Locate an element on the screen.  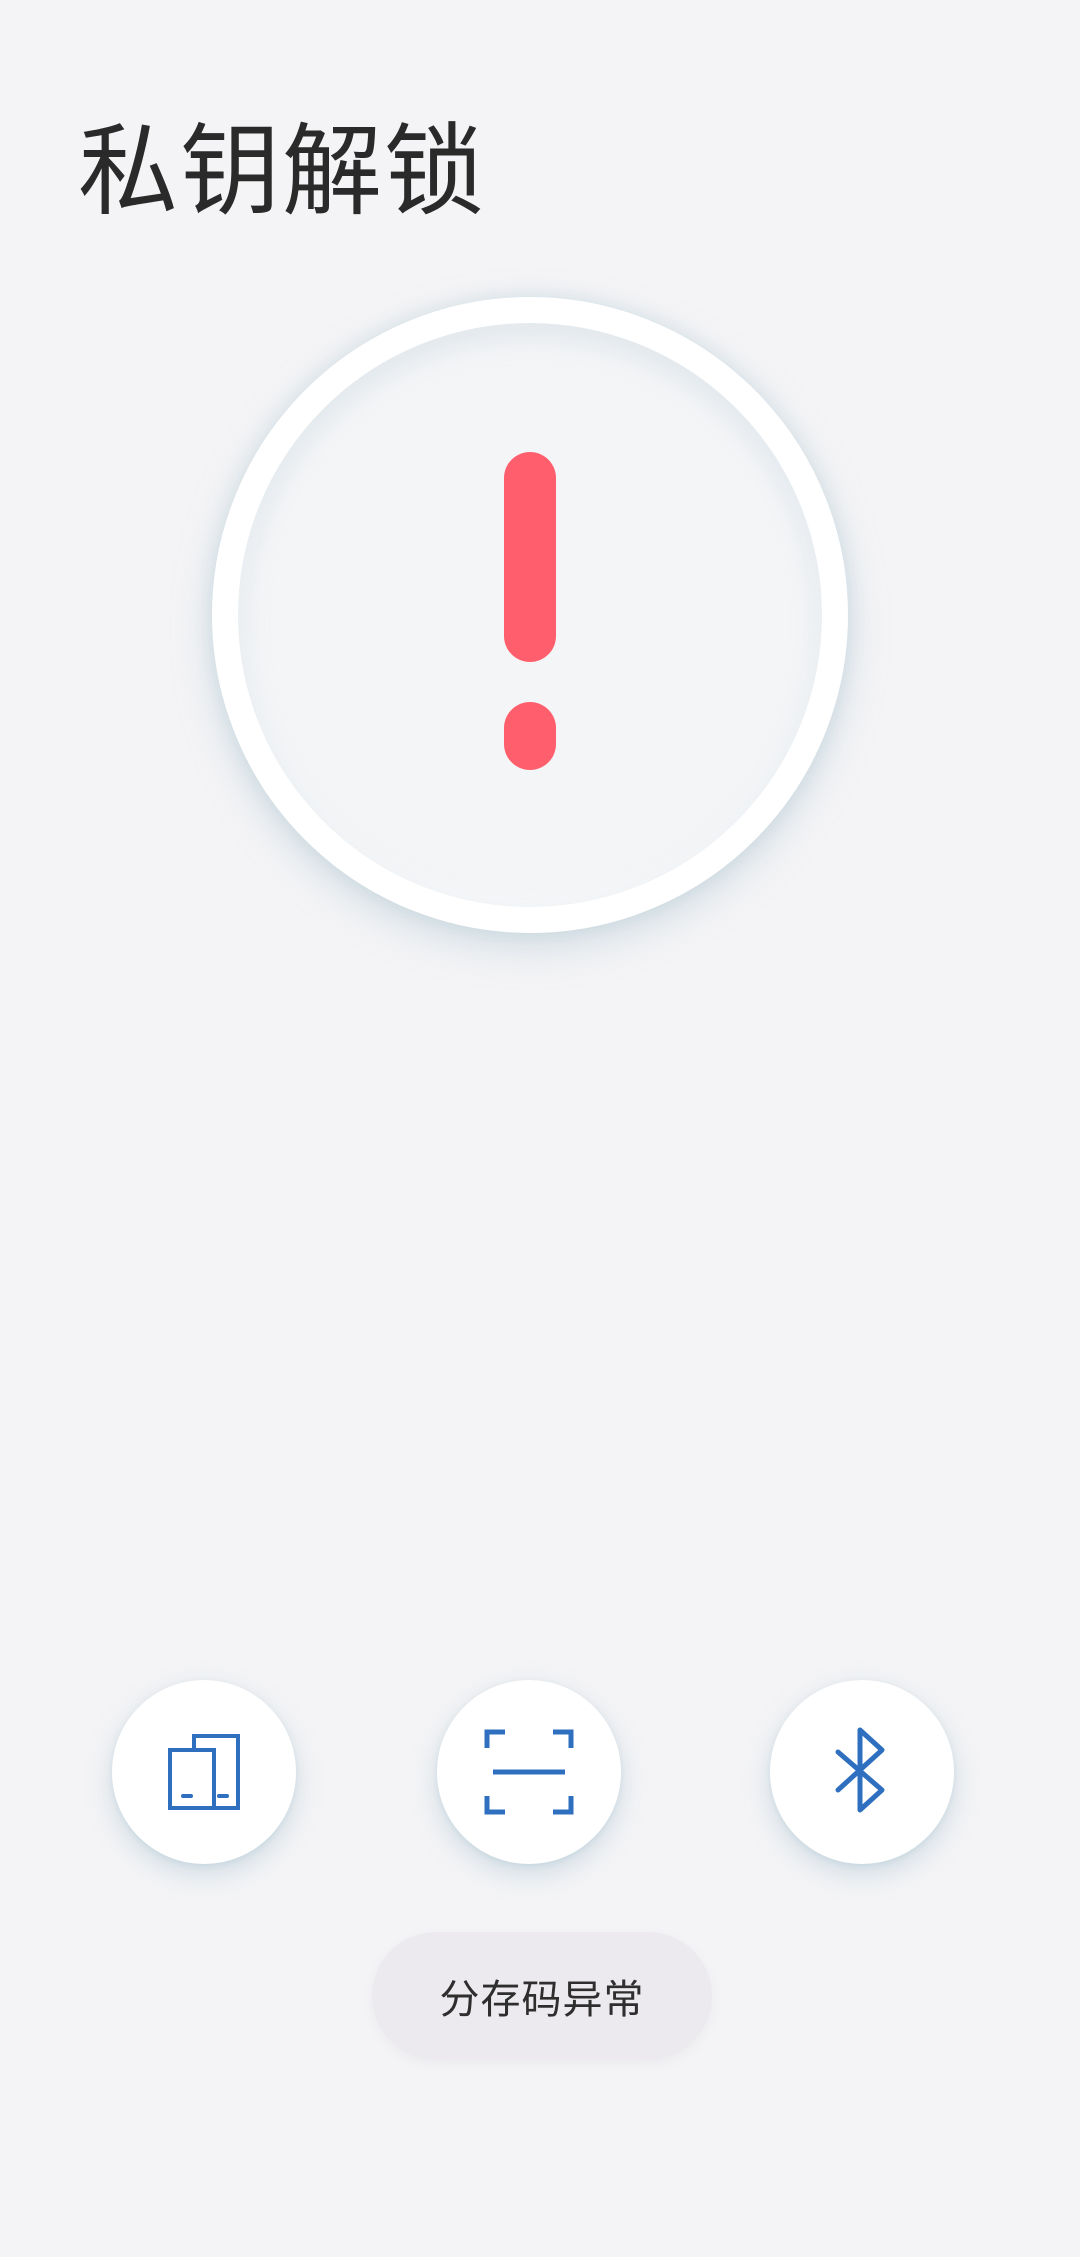
devices-button is located at coordinates (204, 1772).